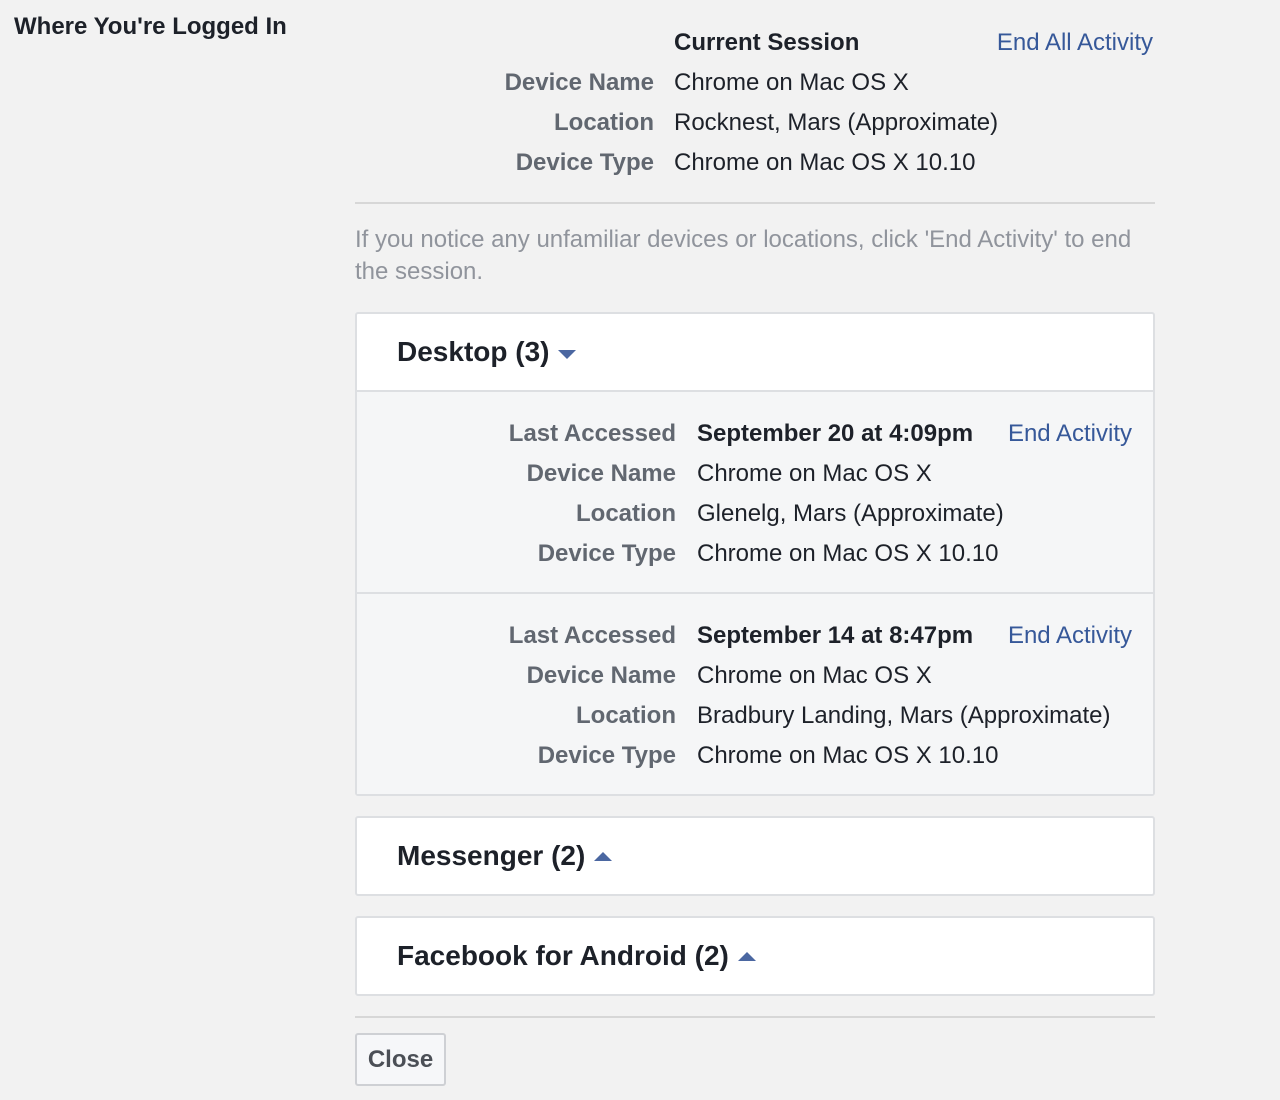 The height and width of the screenshot is (1100, 1280). What do you see at coordinates (150, 26) in the screenshot?
I see `section-title: Where You're Logged In` at bounding box center [150, 26].